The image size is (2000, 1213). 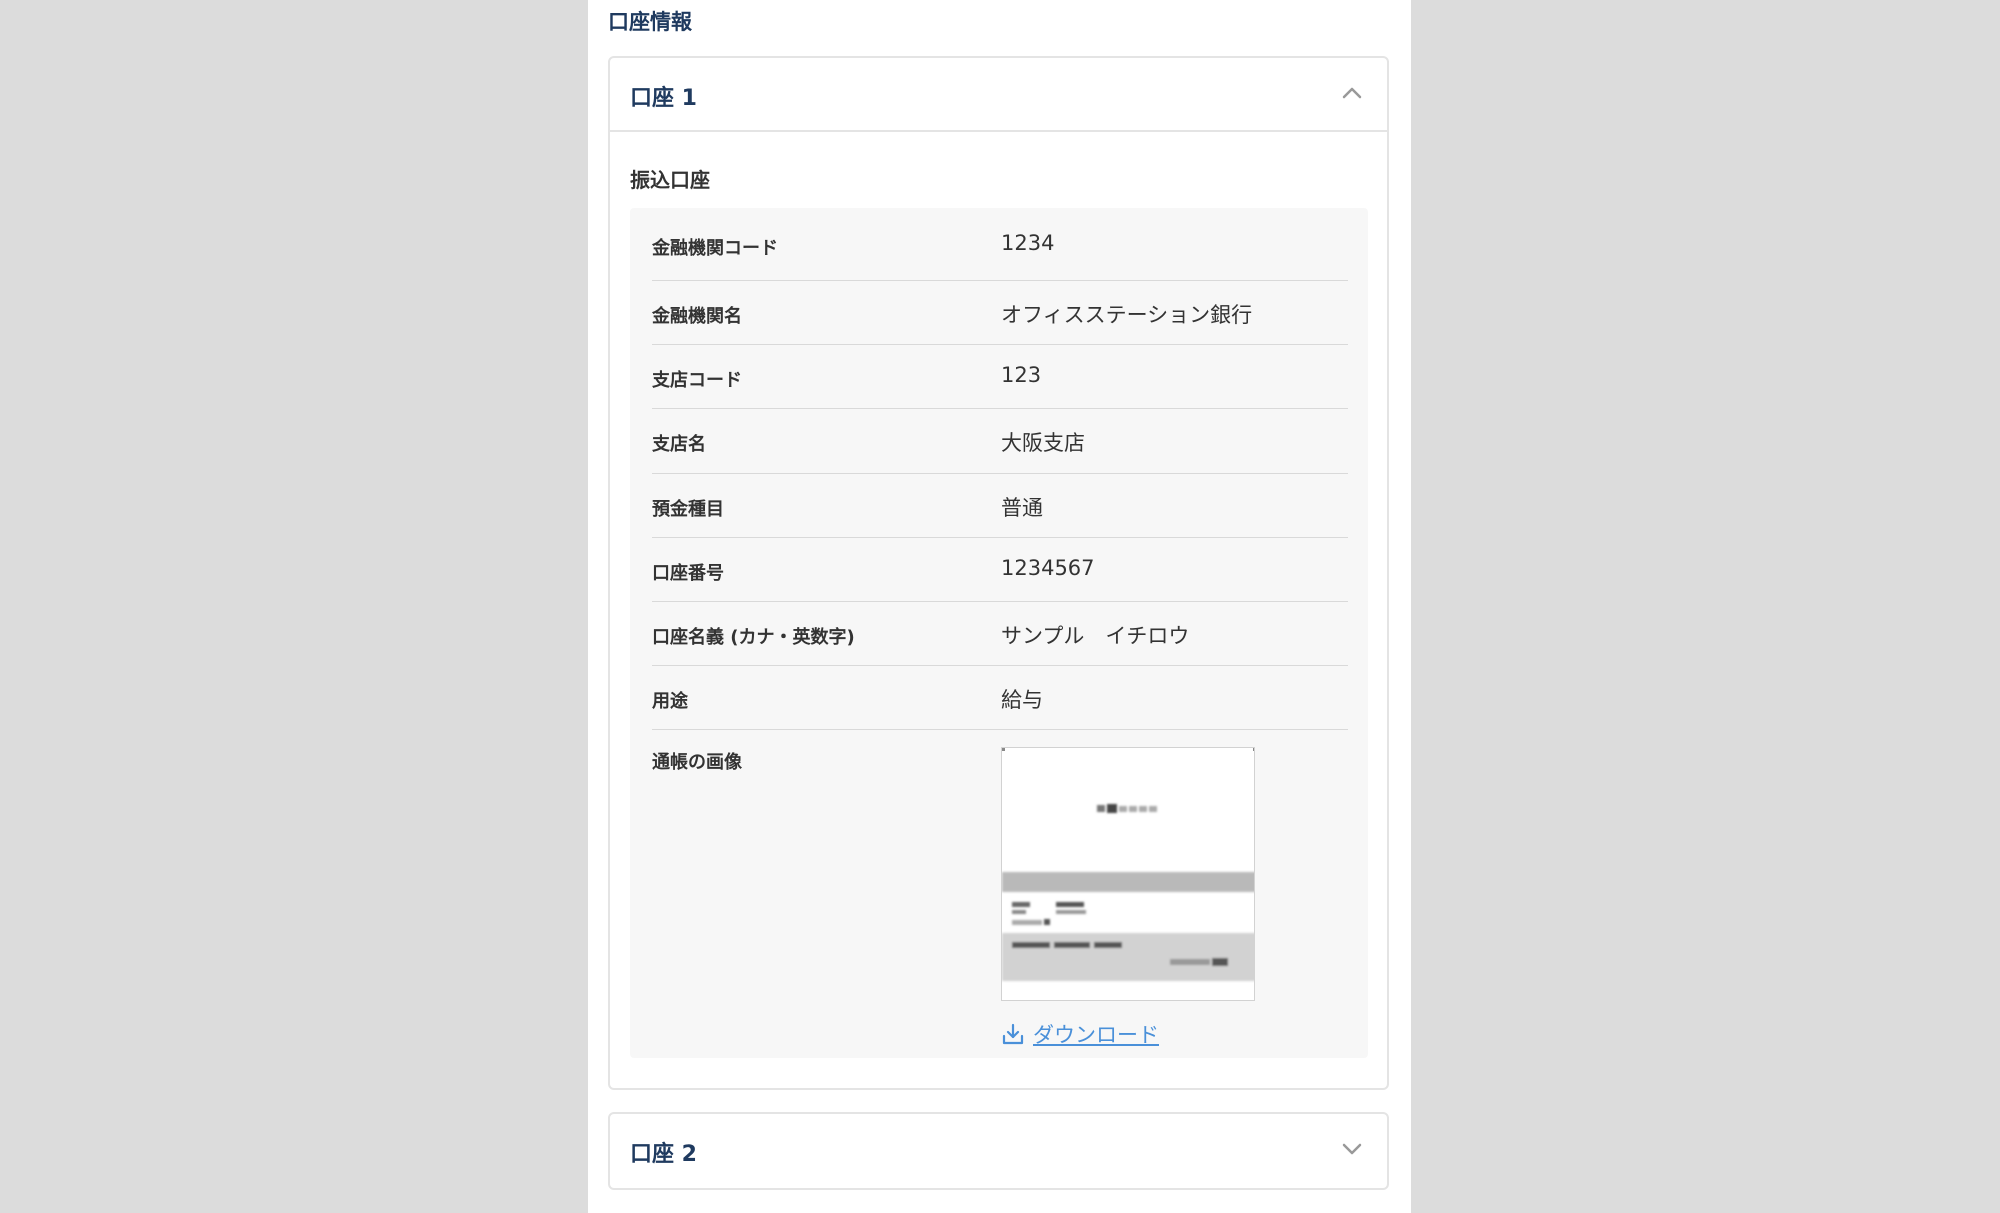 I want to click on field-row-branch-name: 支店名 大阪支店, so click(x=1000, y=441).